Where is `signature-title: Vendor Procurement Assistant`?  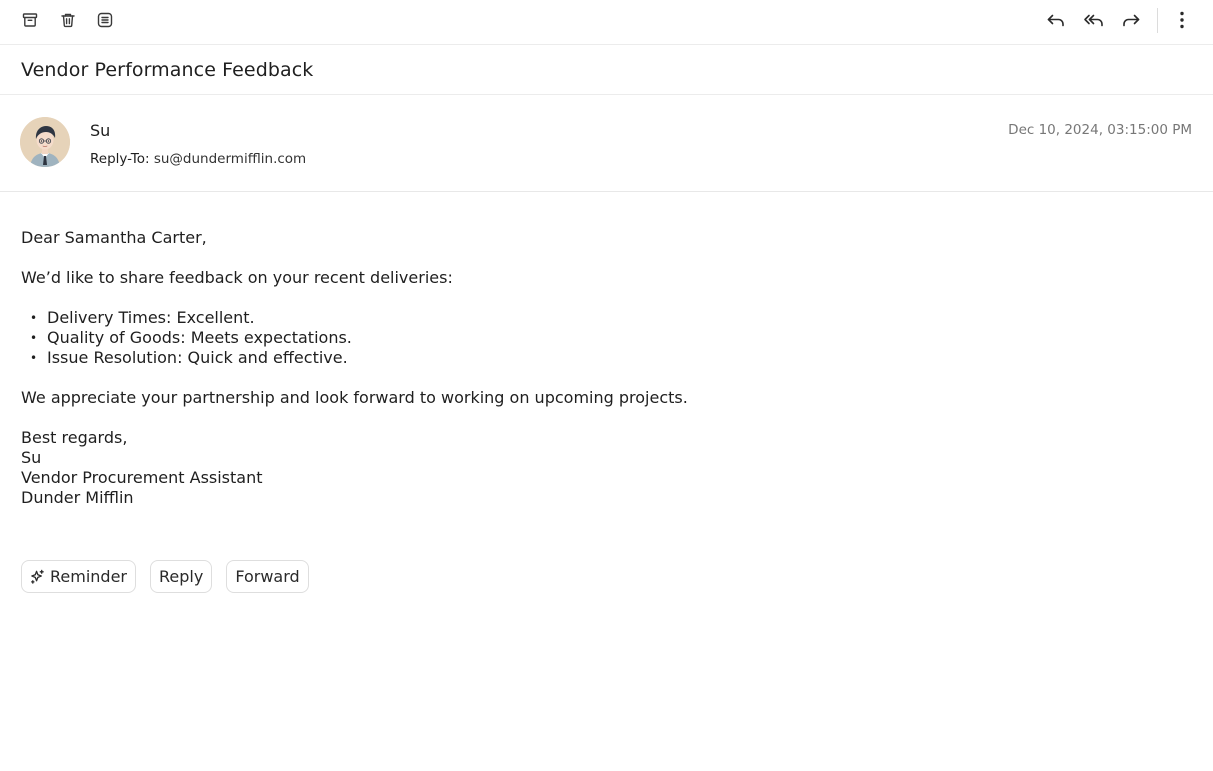
signature-title: Vendor Procurement Assistant is located at coordinates (142, 477).